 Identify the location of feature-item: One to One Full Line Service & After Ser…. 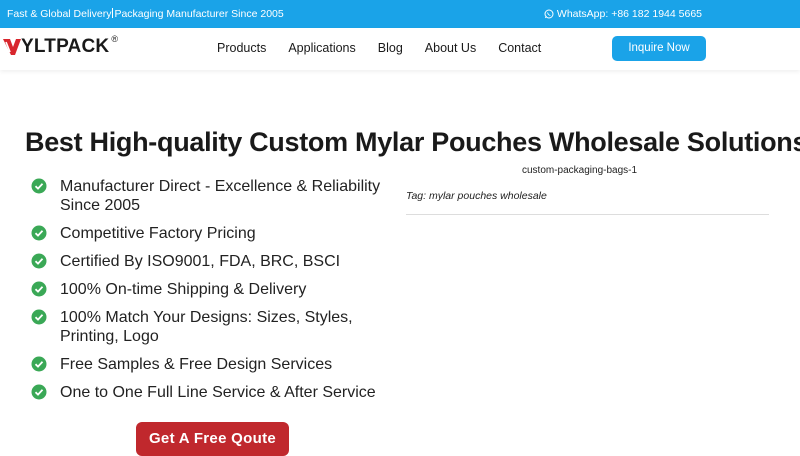
(216, 392).